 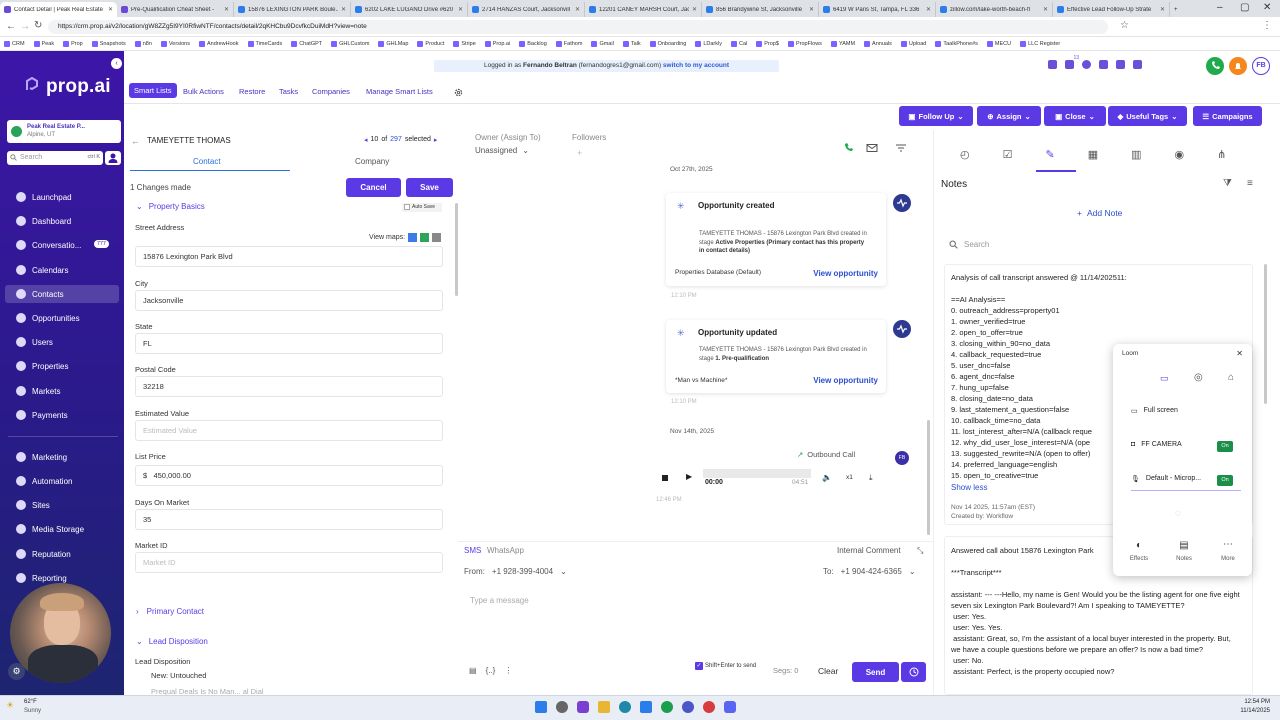 What do you see at coordinates (1099, 213) in the screenshot?
I see `add-note-button: + Add Note` at bounding box center [1099, 213].